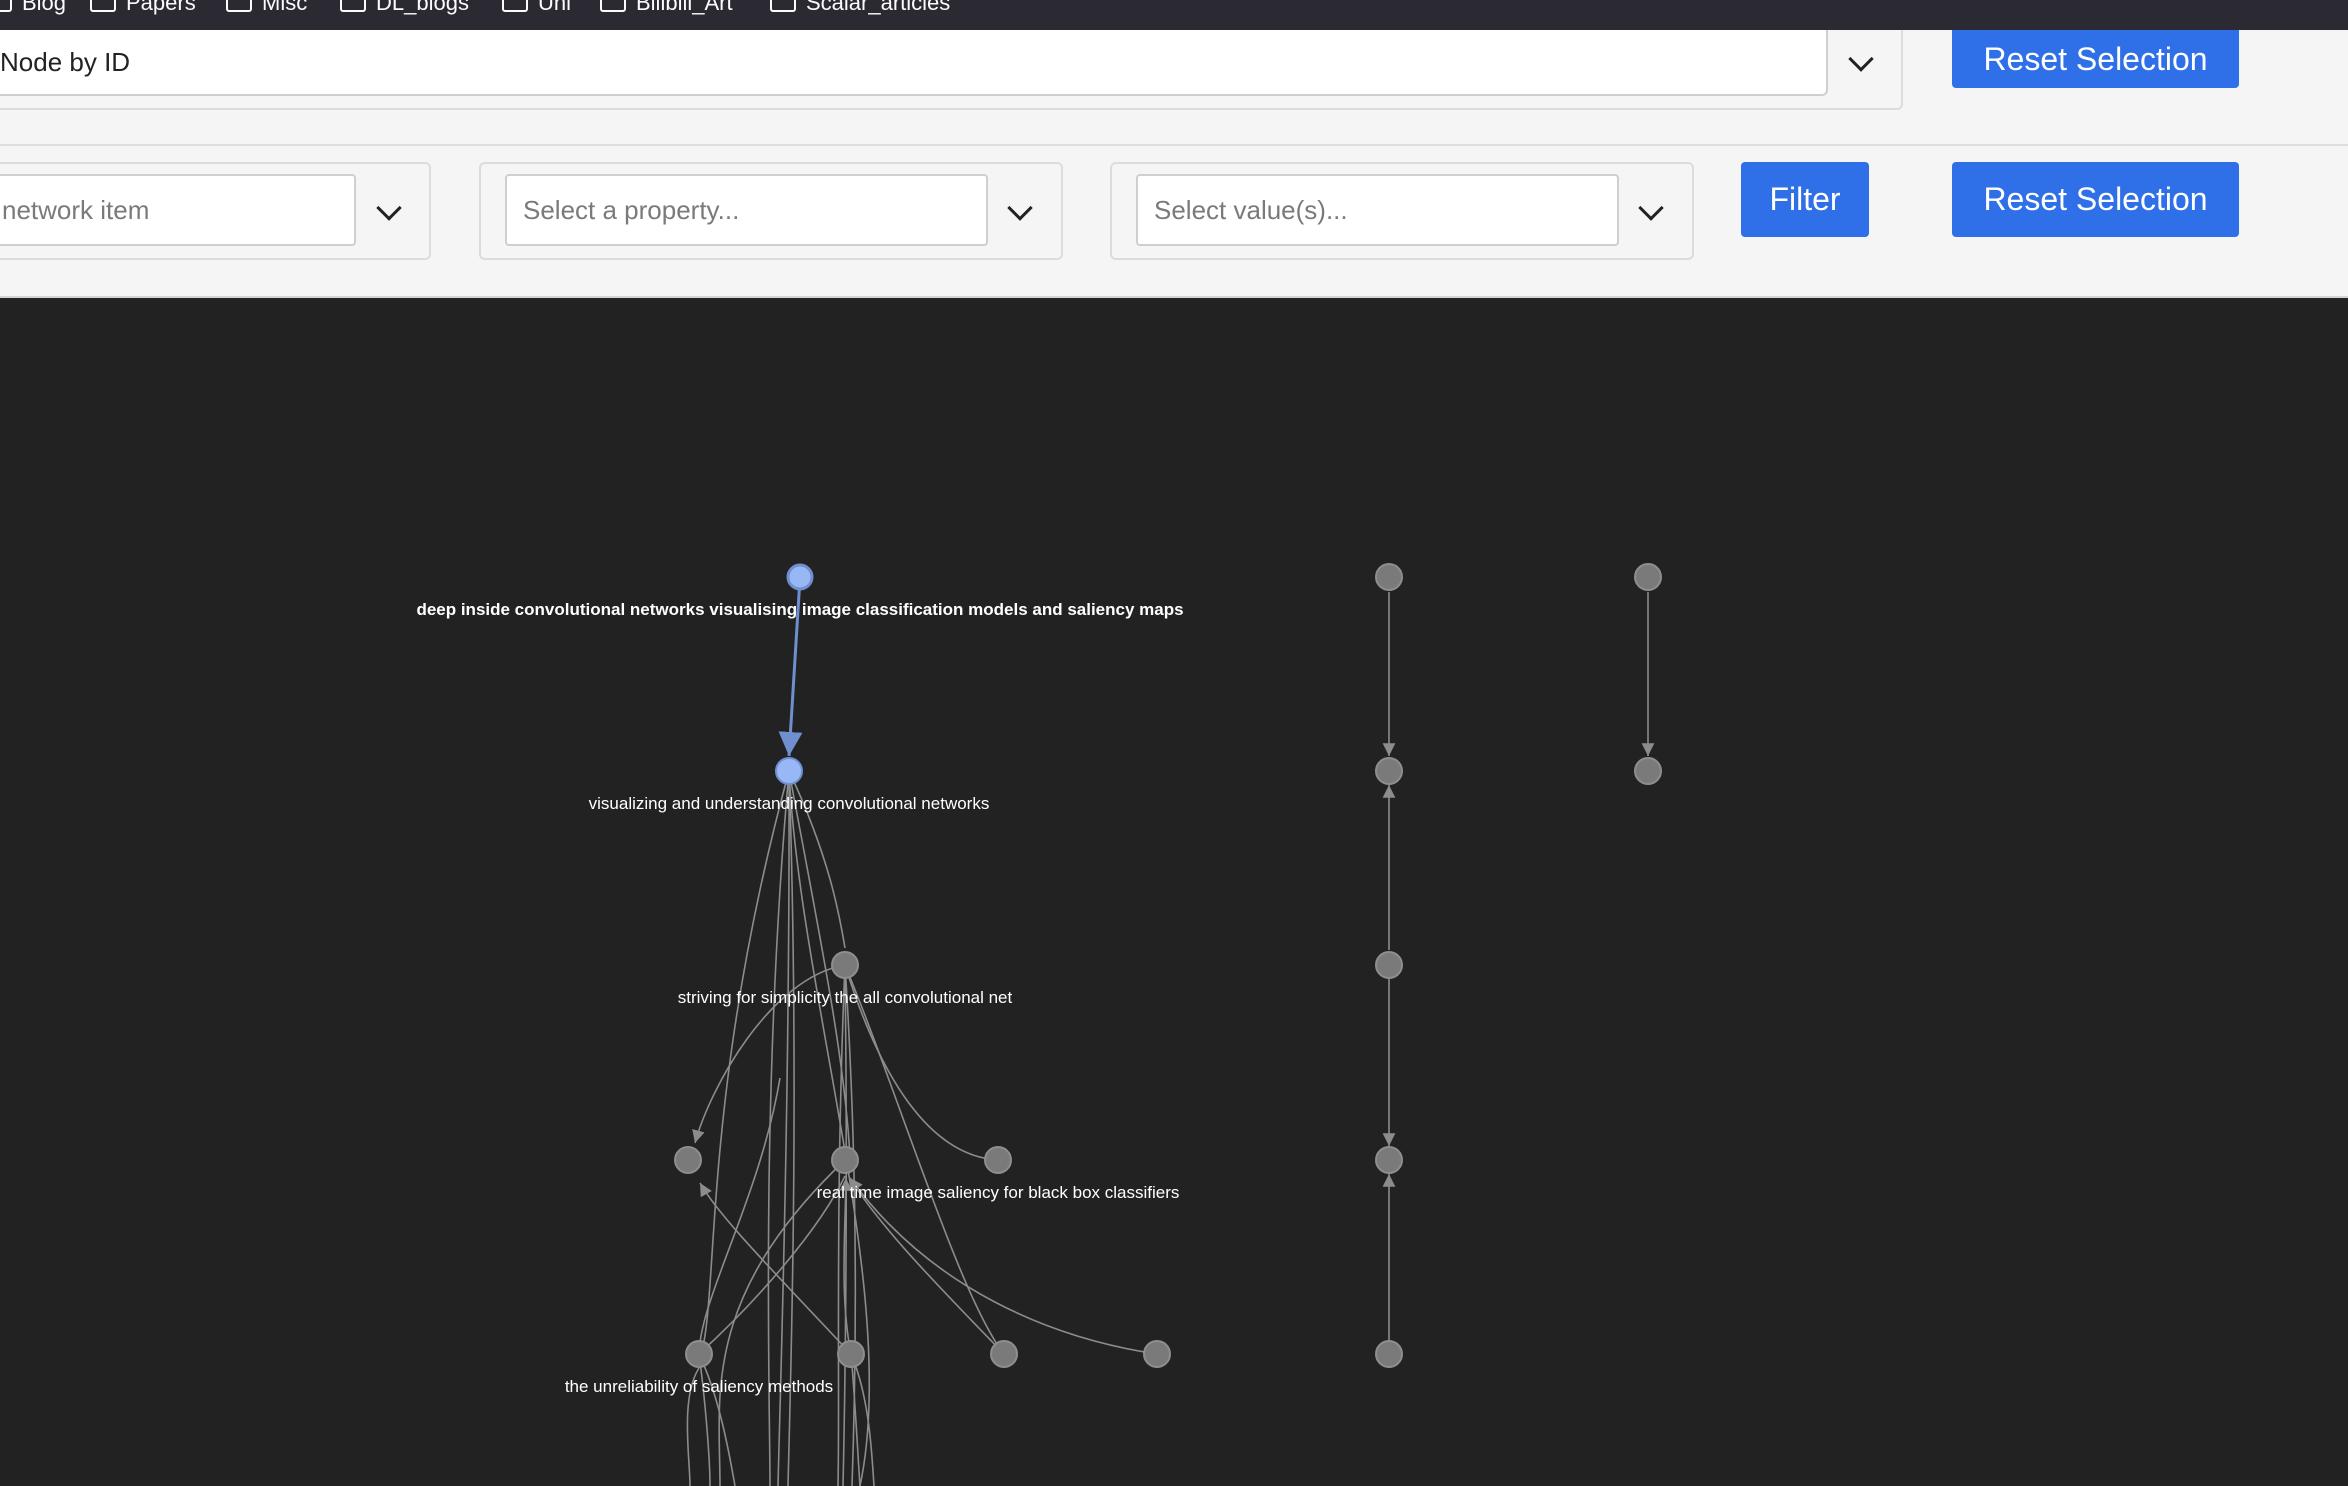 The height and width of the screenshot is (1486, 2348). What do you see at coordinates (914, 63) in the screenshot?
I see `node-select: Node by ID` at bounding box center [914, 63].